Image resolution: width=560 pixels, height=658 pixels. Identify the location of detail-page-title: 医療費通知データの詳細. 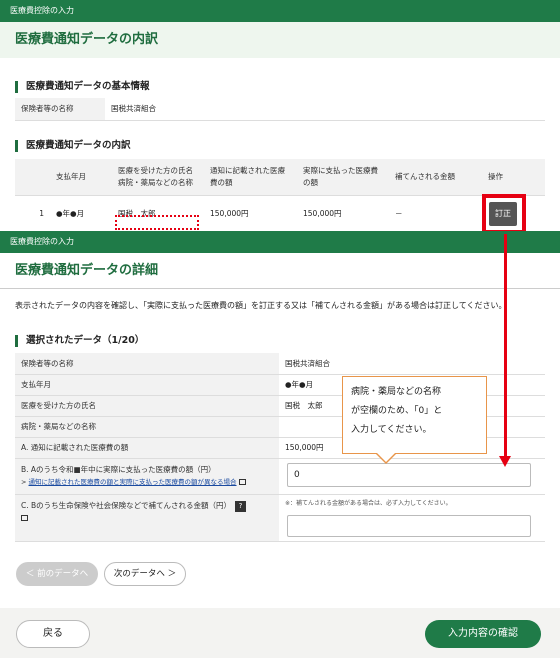
(280, 271).